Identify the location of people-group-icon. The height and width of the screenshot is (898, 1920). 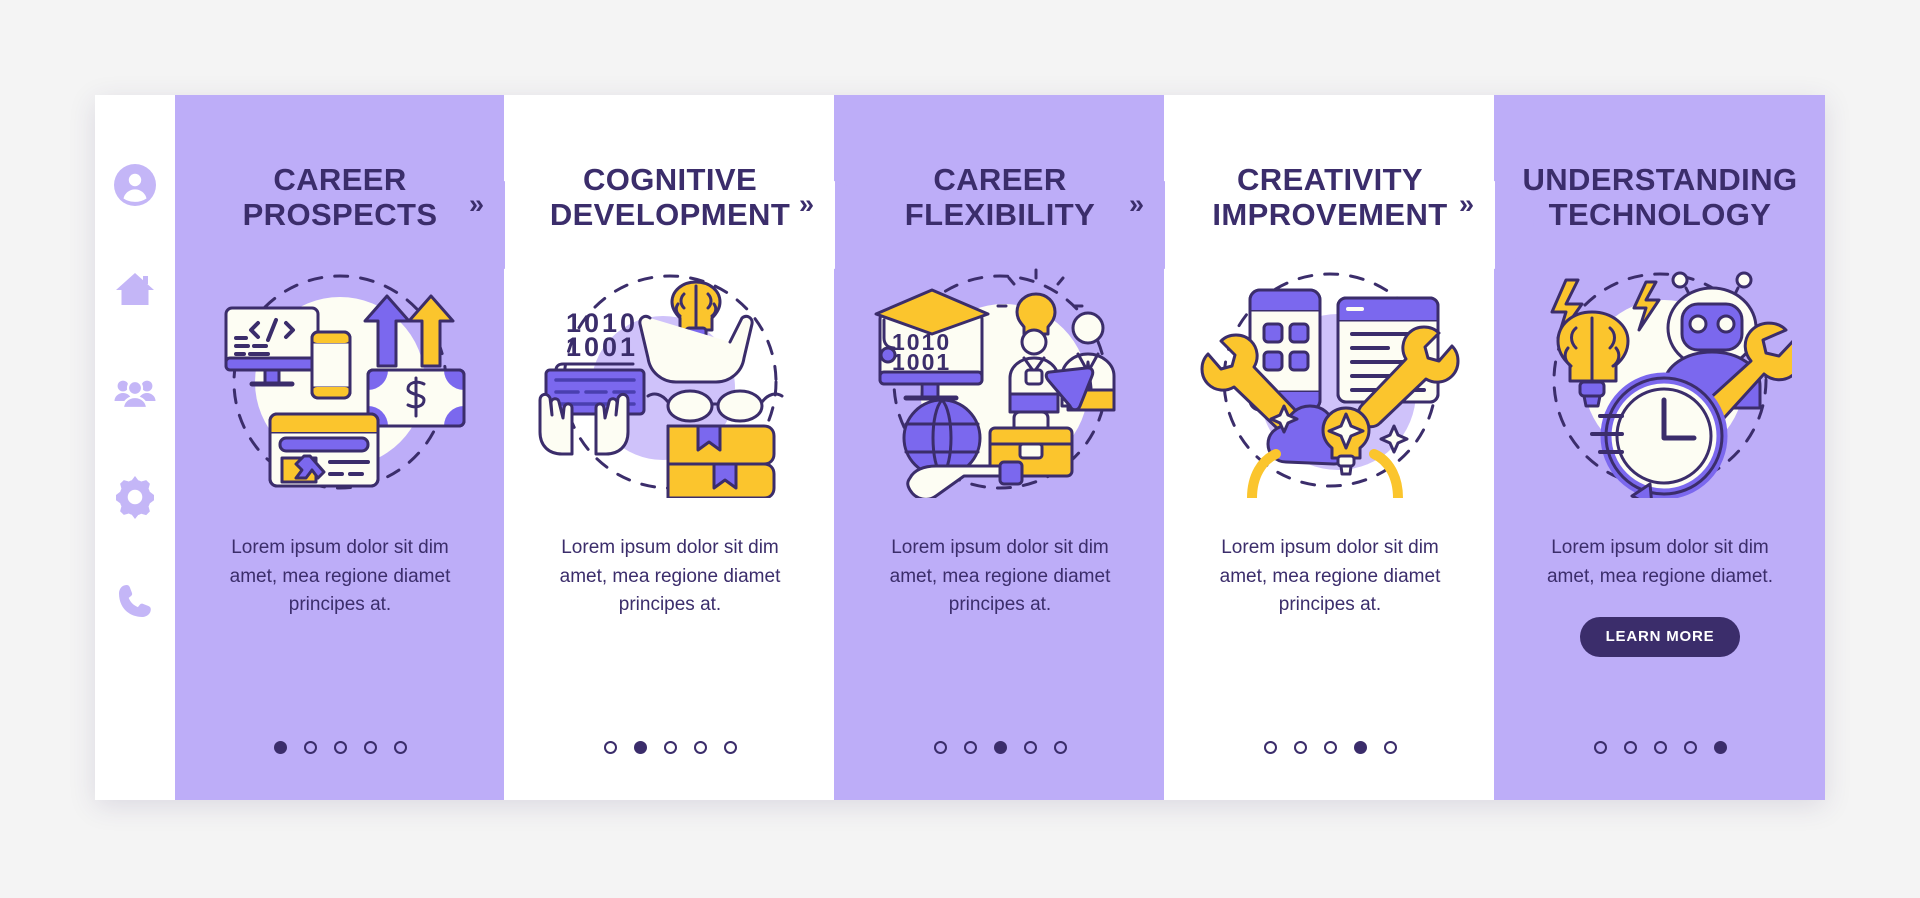
(135, 394).